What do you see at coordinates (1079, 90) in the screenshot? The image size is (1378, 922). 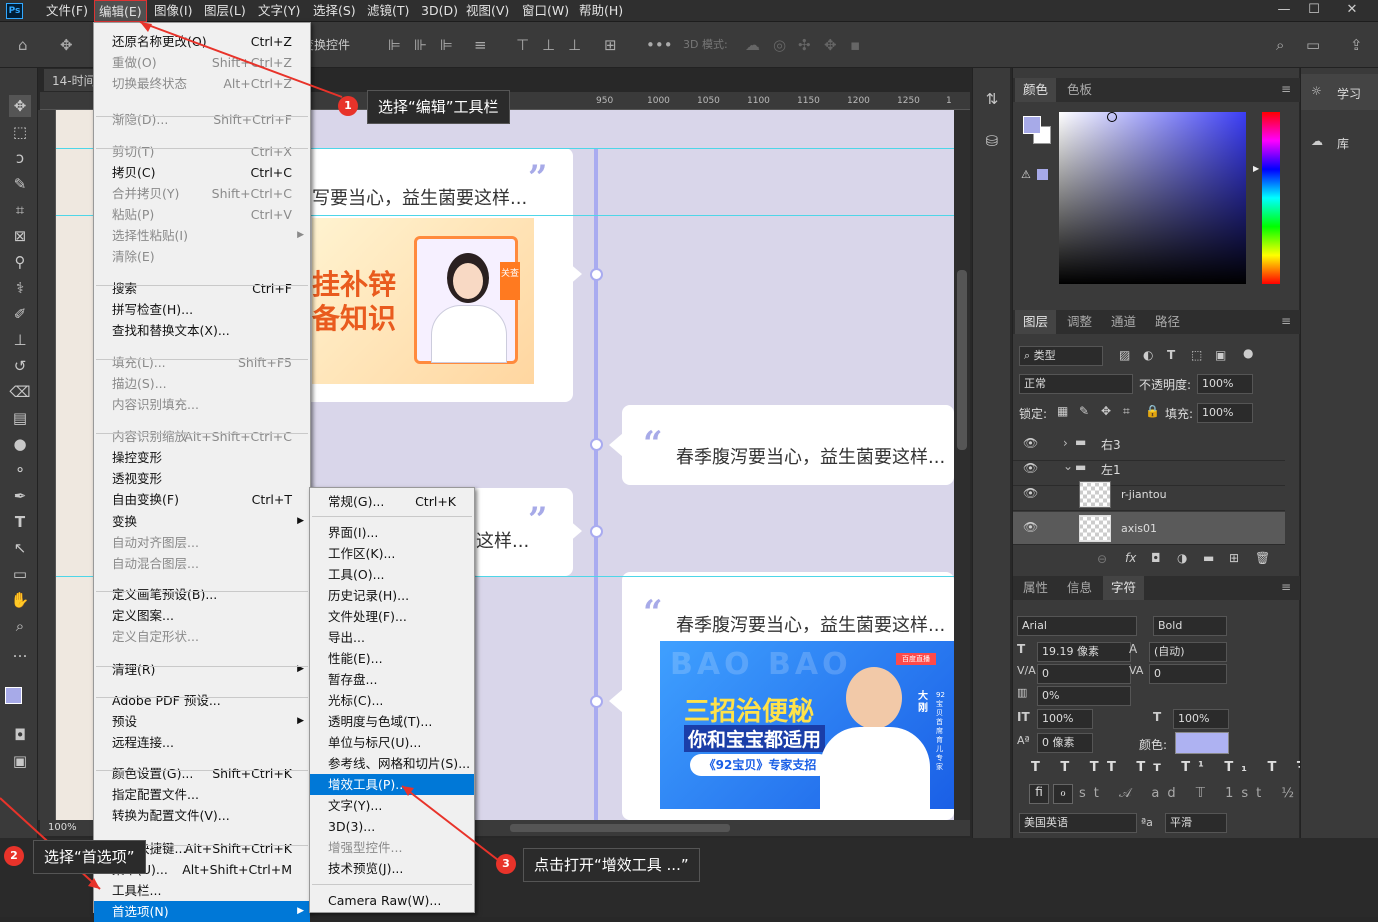 I see `tab-swatches: 色板` at bounding box center [1079, 90].